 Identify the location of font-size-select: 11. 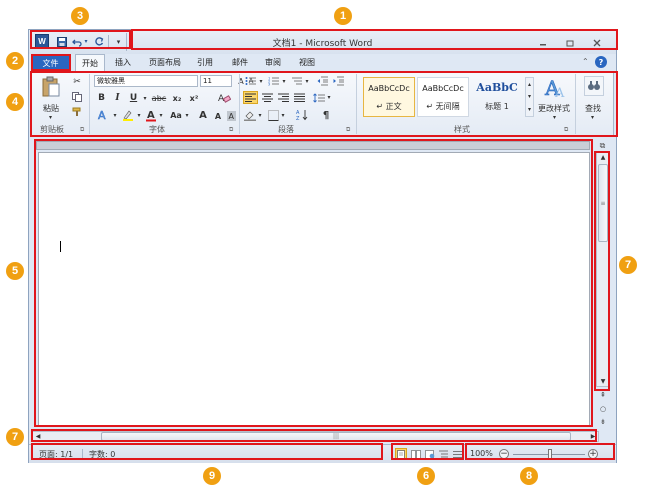
(216, 81).